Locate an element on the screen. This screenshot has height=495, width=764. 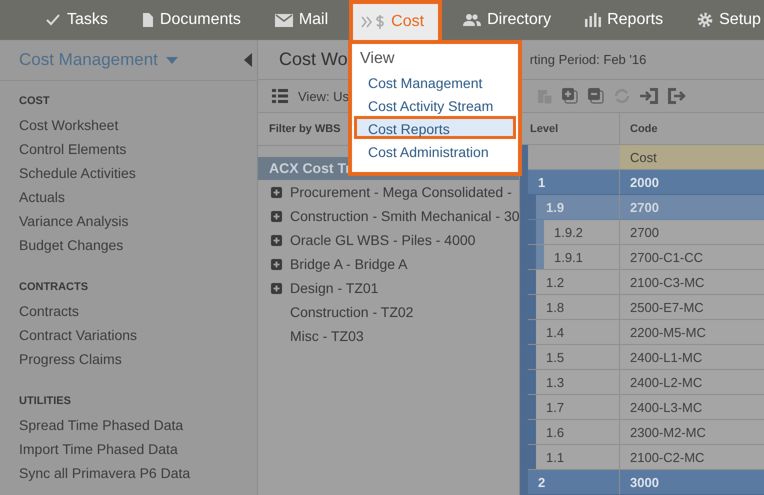
menu-item: Cost Management is located at coordinates (435, 81).